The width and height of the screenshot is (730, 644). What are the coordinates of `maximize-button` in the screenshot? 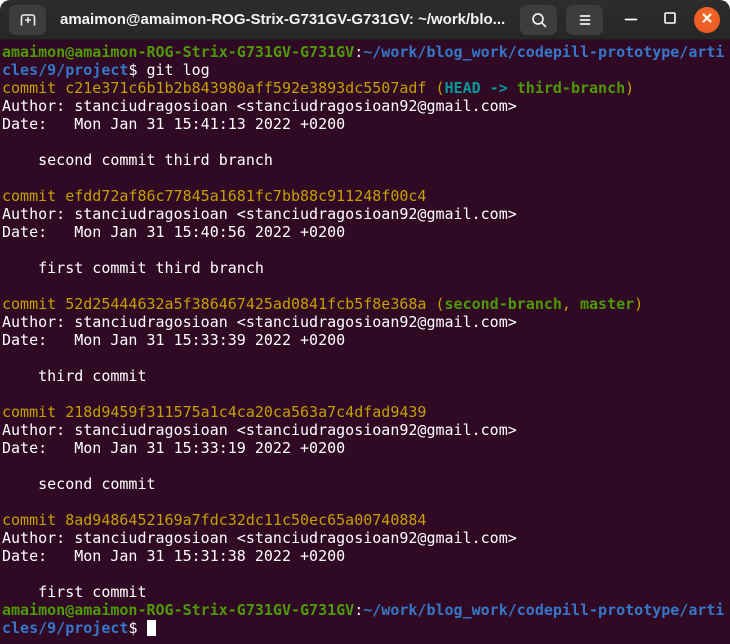 It's located at (670, 20).